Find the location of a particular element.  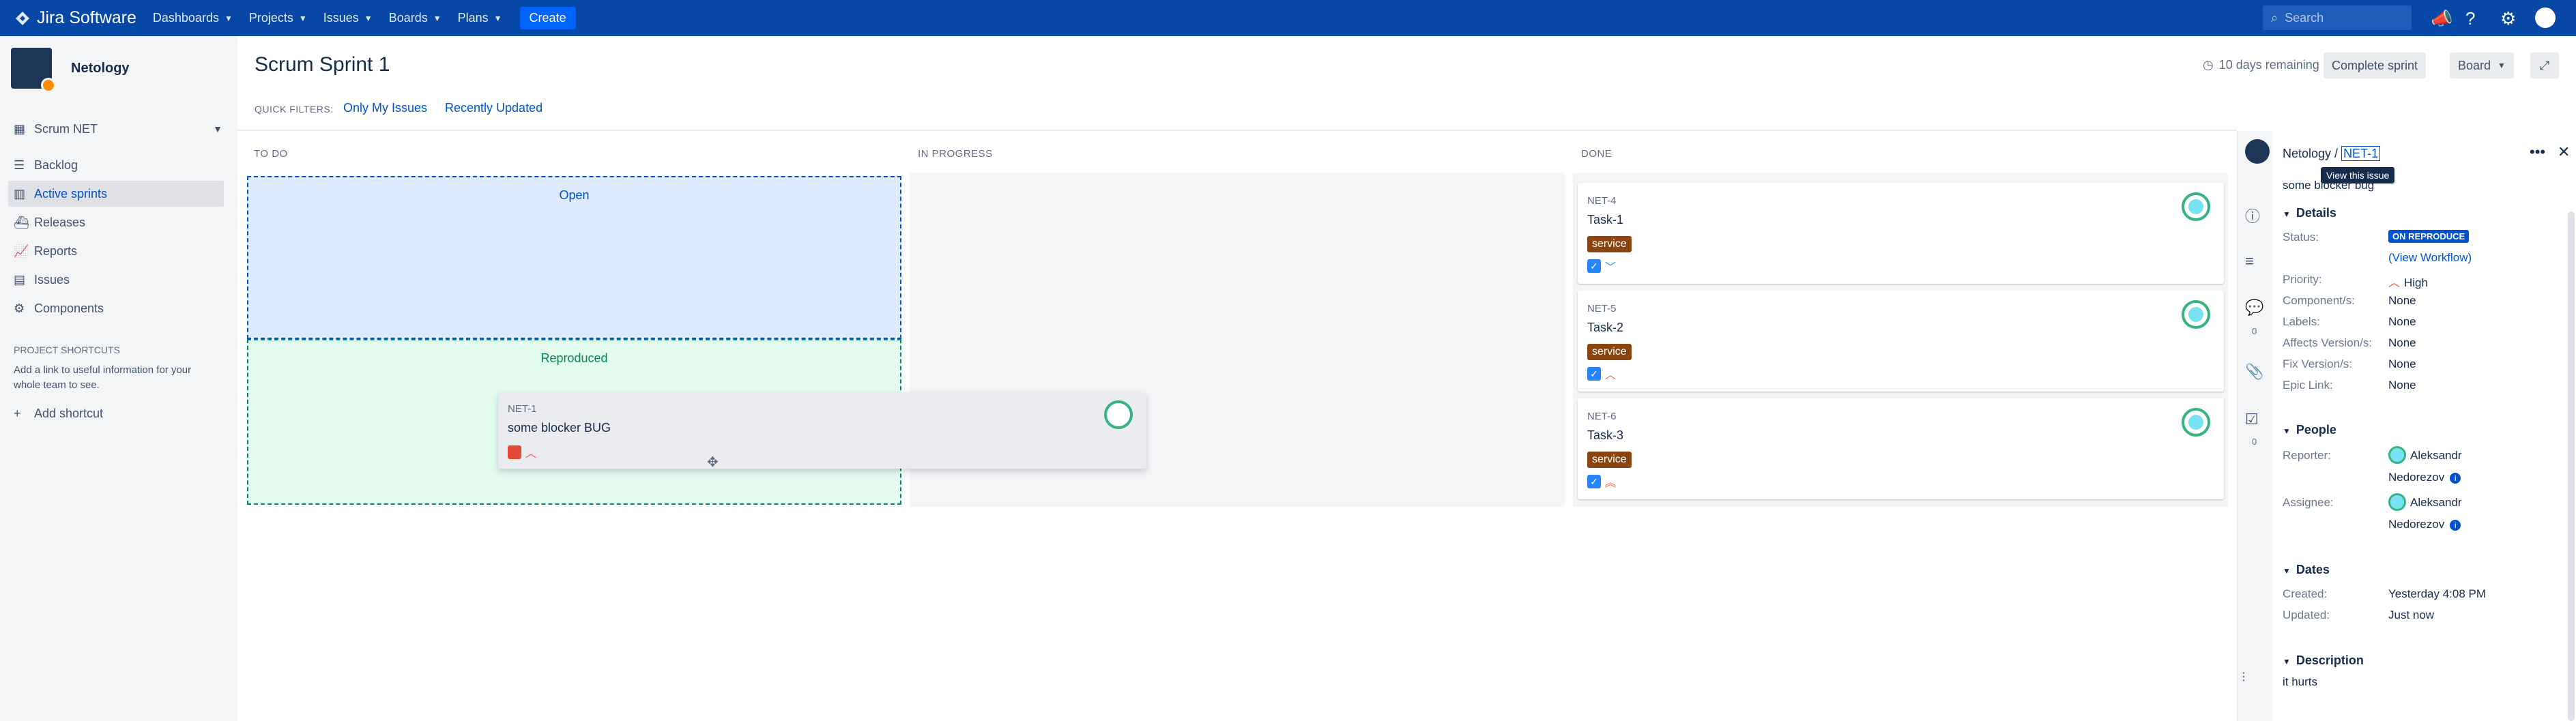

project-header: Netology is located at coordinates (70, 70).